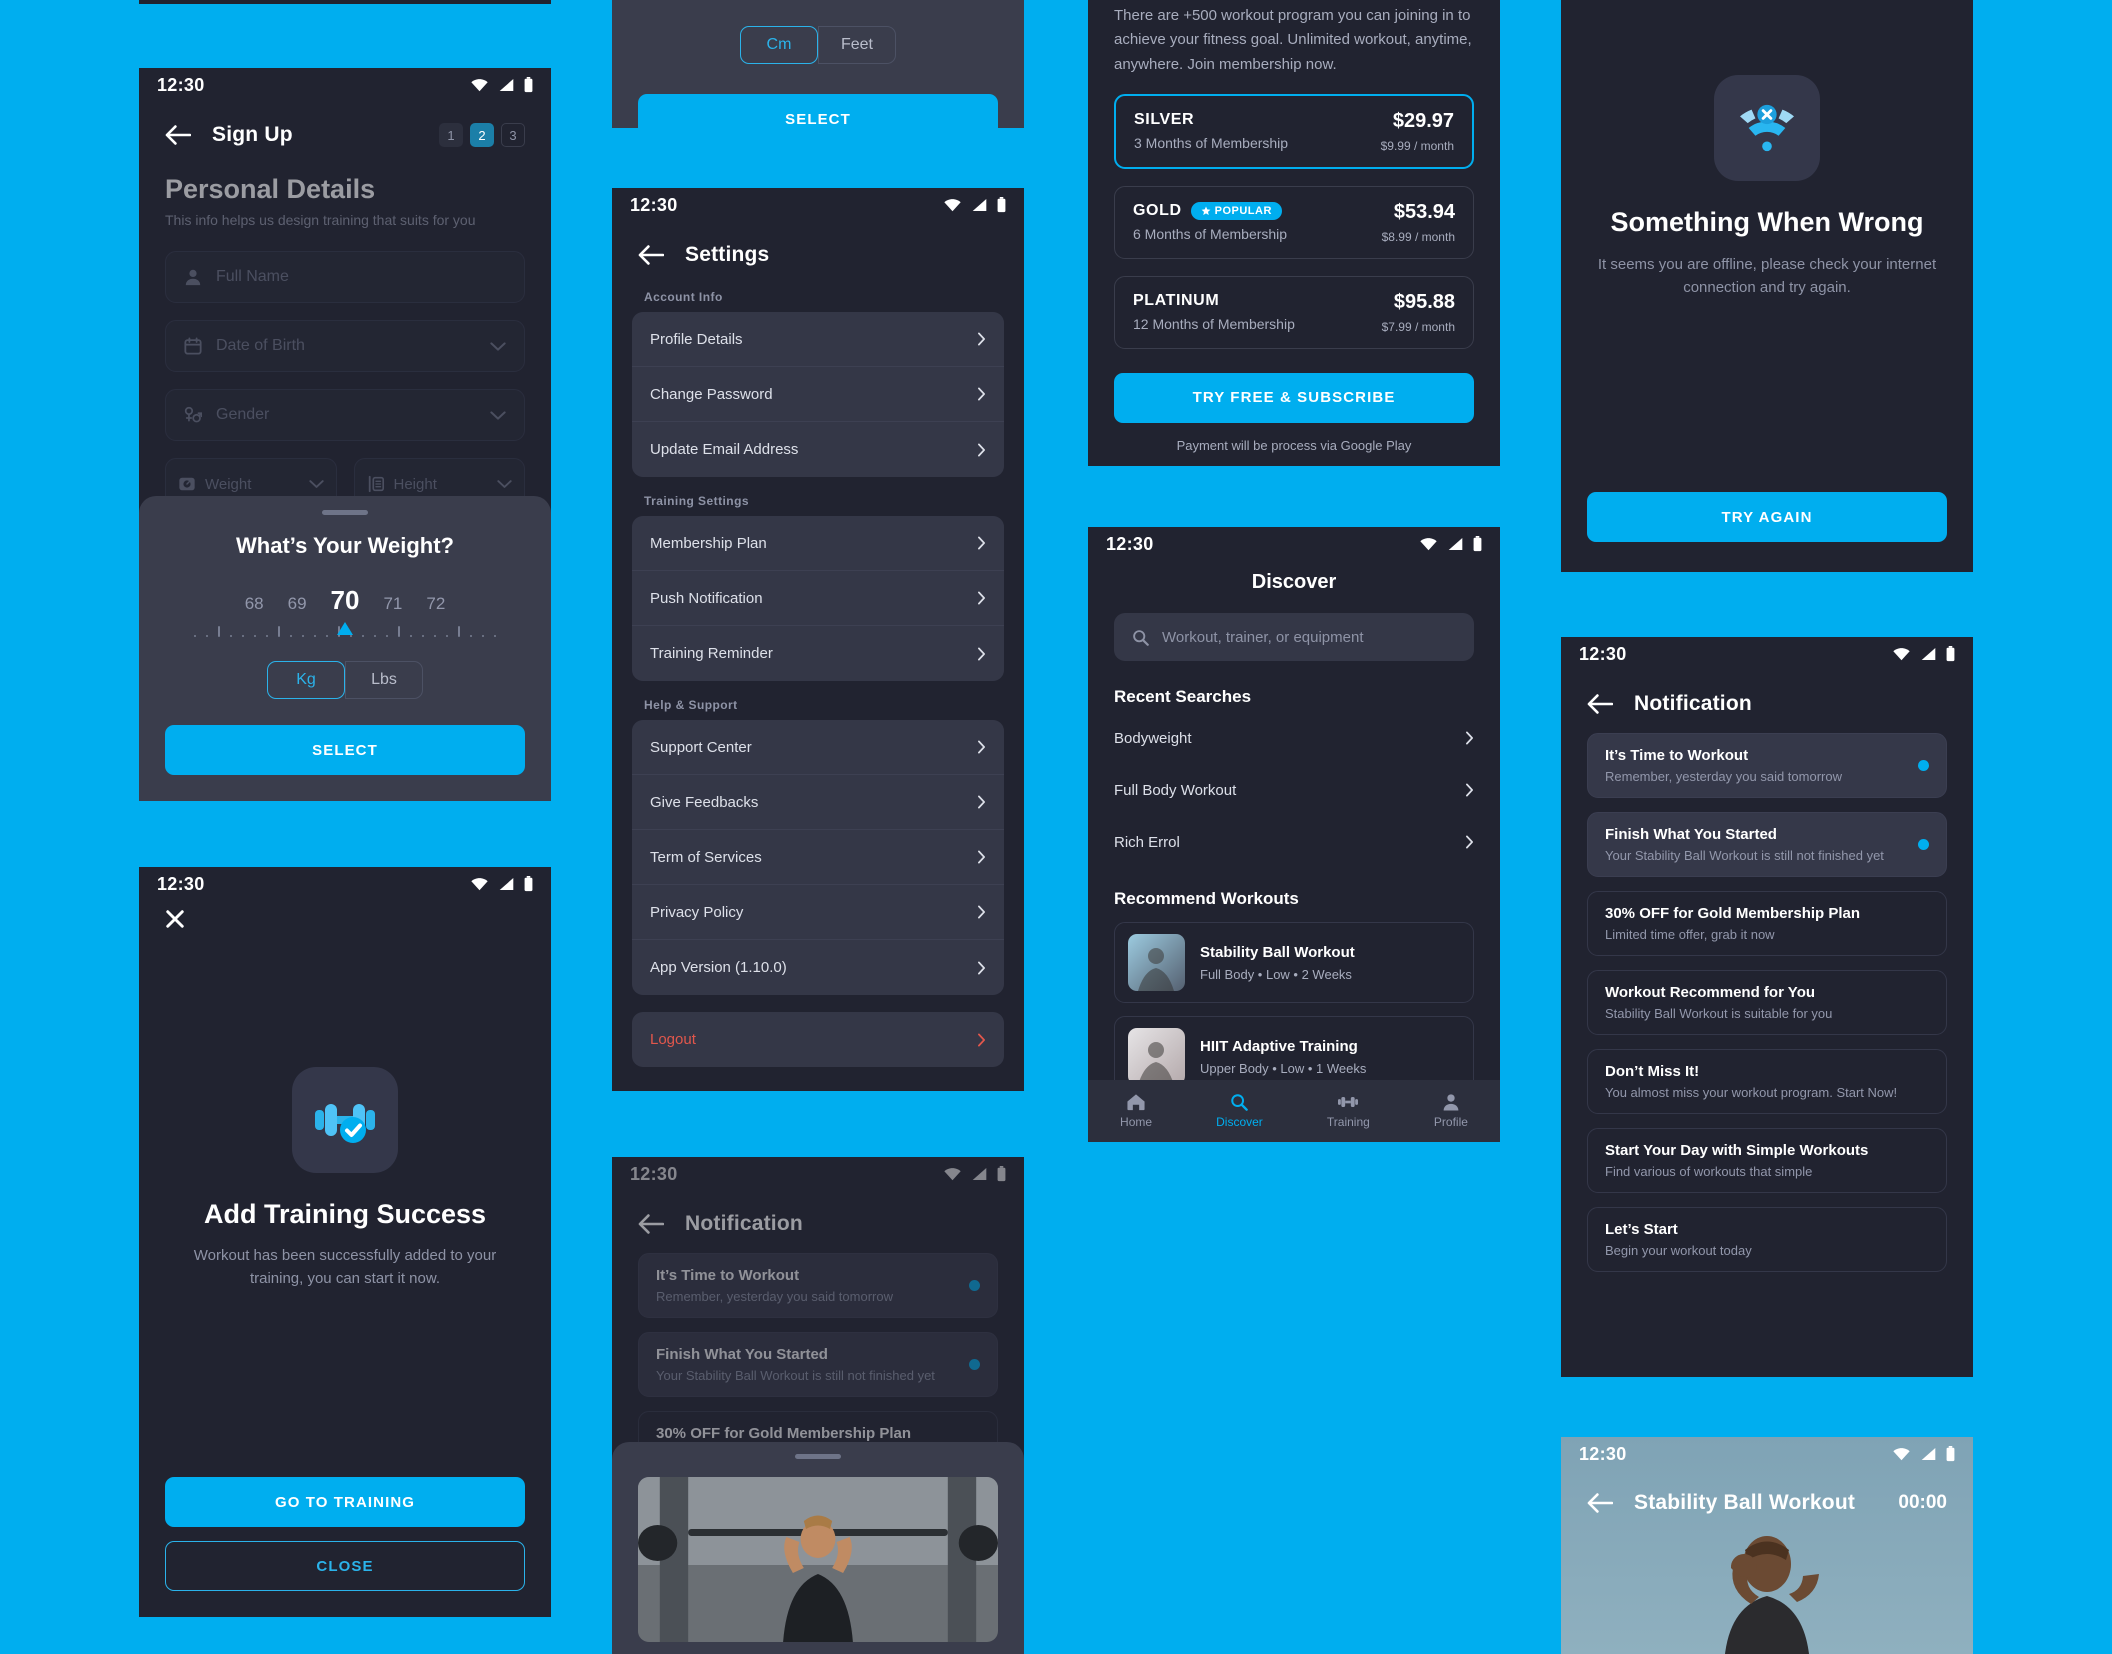  What do you see at coordinates (818, 967) in the screenshot?
I see `settings-item: App Version (1.10.0)` at bounding box center [818, 967].